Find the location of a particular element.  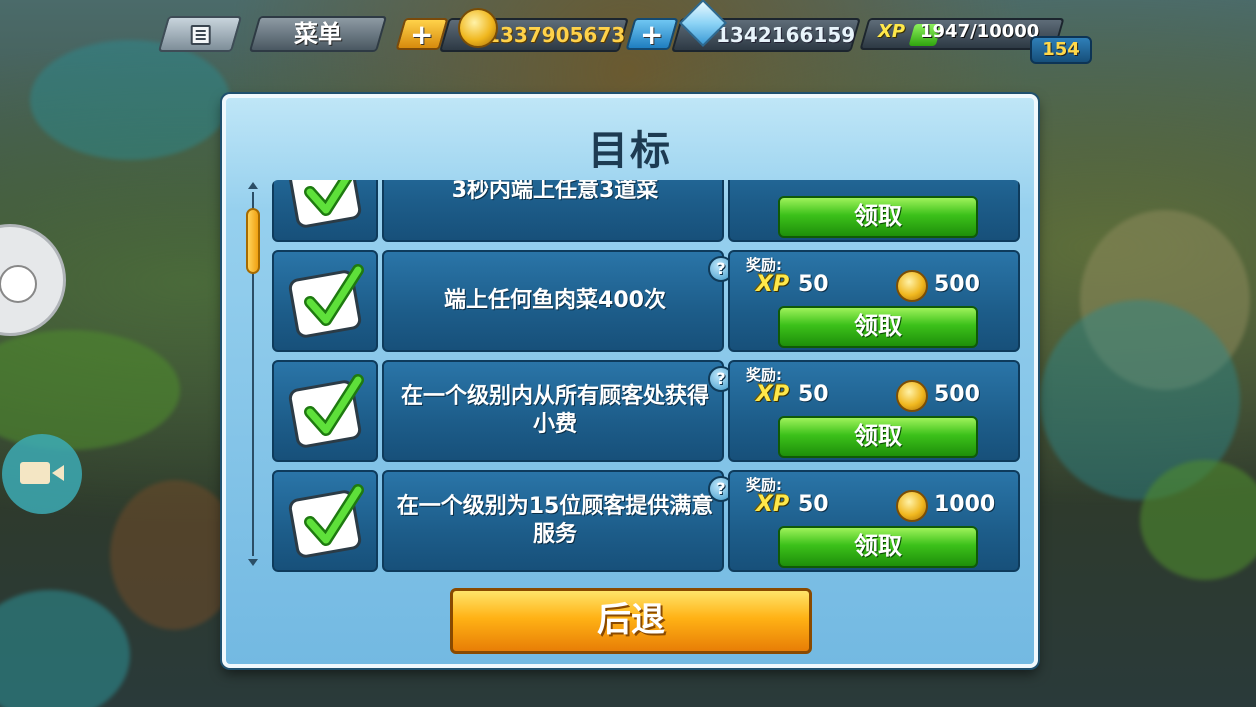

menu-list-button is located at coordinates (200, 34).